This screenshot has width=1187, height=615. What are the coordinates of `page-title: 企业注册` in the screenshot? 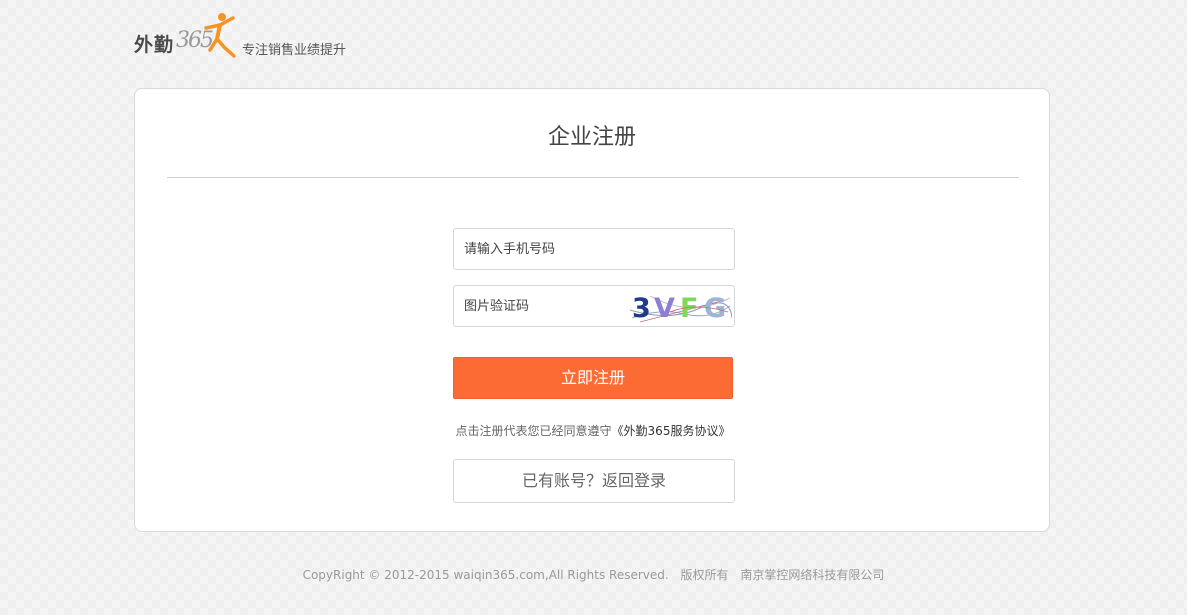 It's located at (591, 137).